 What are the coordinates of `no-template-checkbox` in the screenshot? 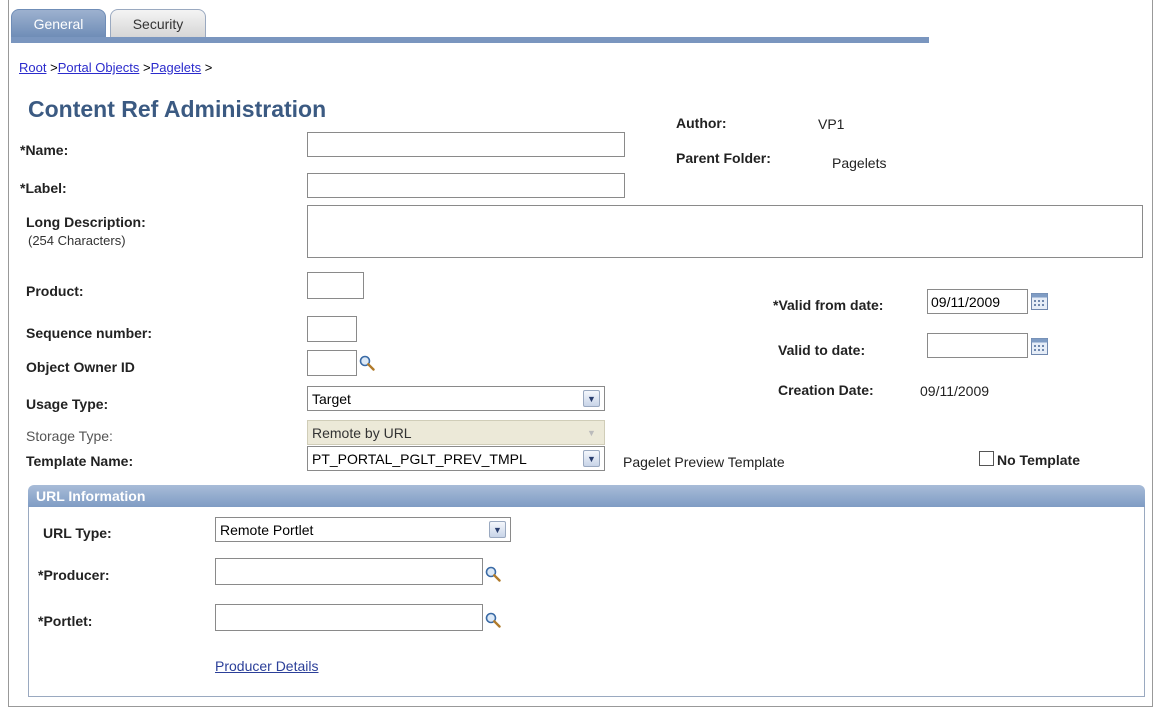 It's located at (986, 458).